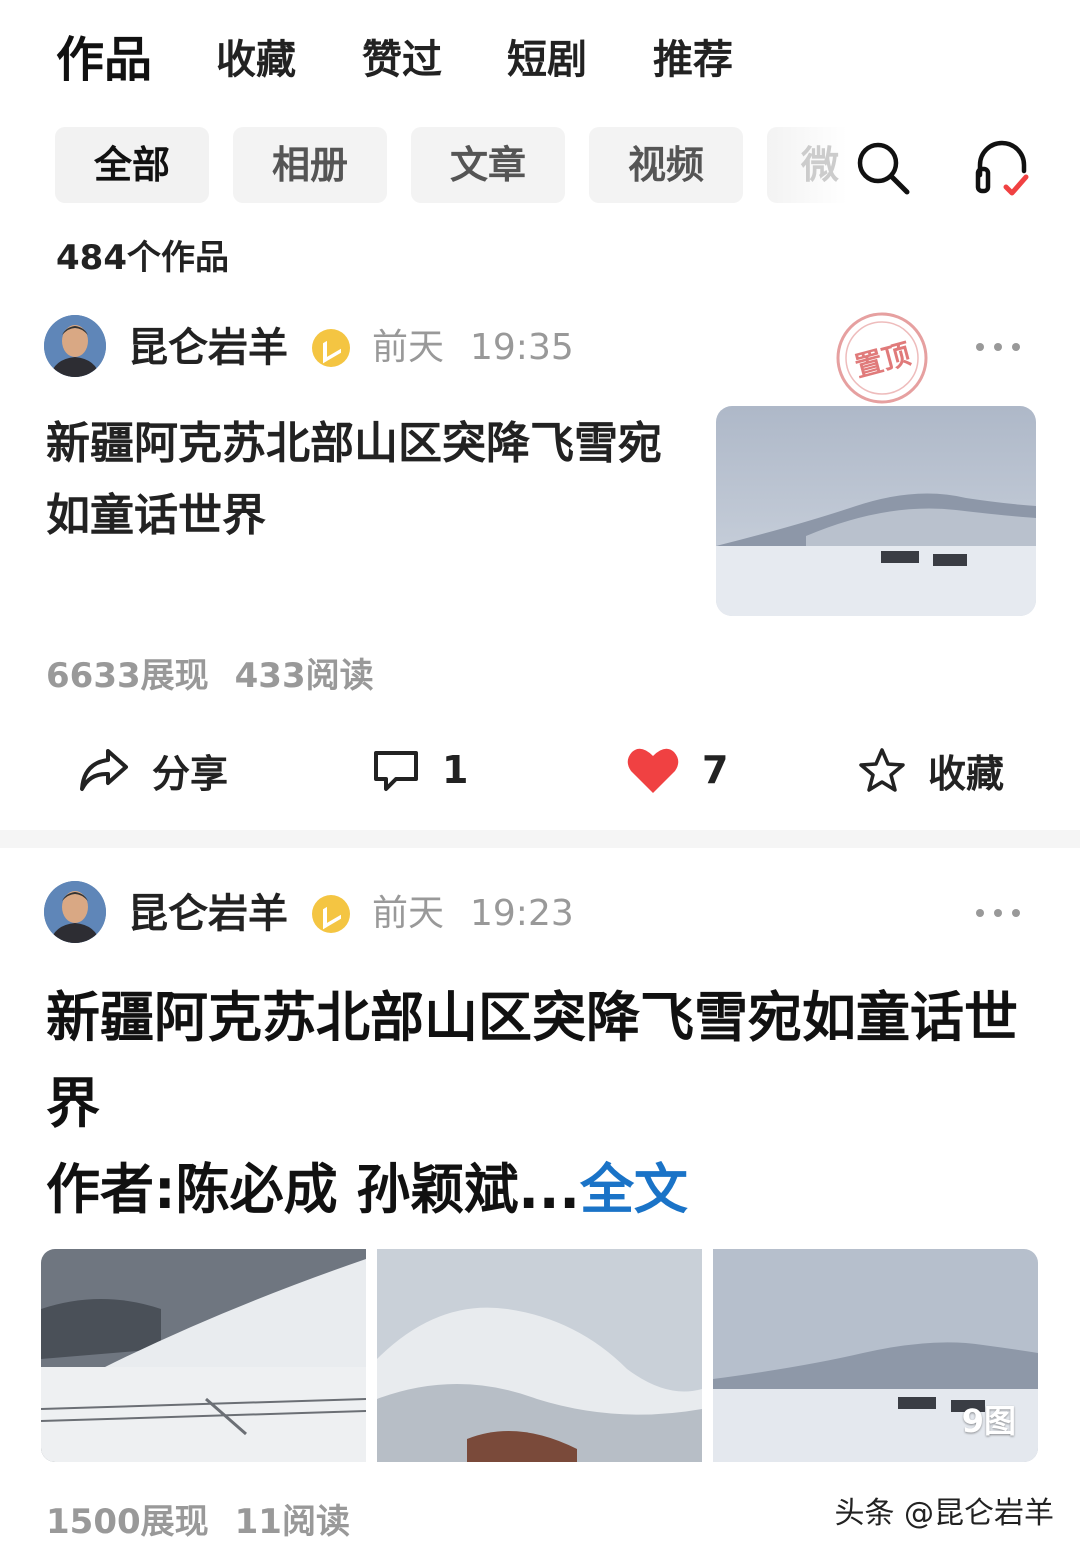 The image size is (1080, 1547). Describe the element at coordinates (966, 773) in the screenshot. I see `favorite-label: 收藏` at that location.